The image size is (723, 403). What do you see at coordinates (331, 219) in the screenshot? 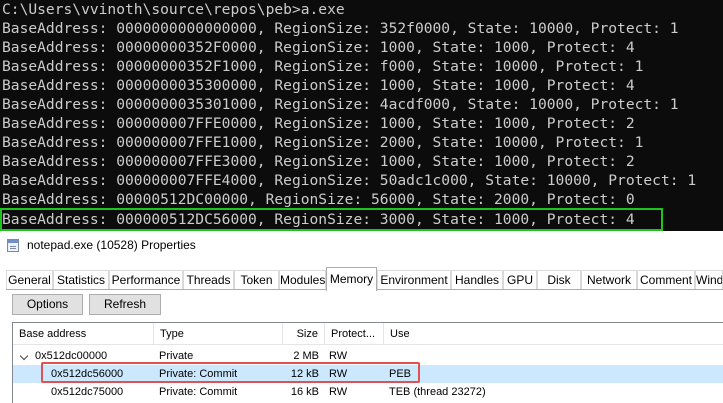
I see `console-highlight-box` at bounding box center [331, 219].